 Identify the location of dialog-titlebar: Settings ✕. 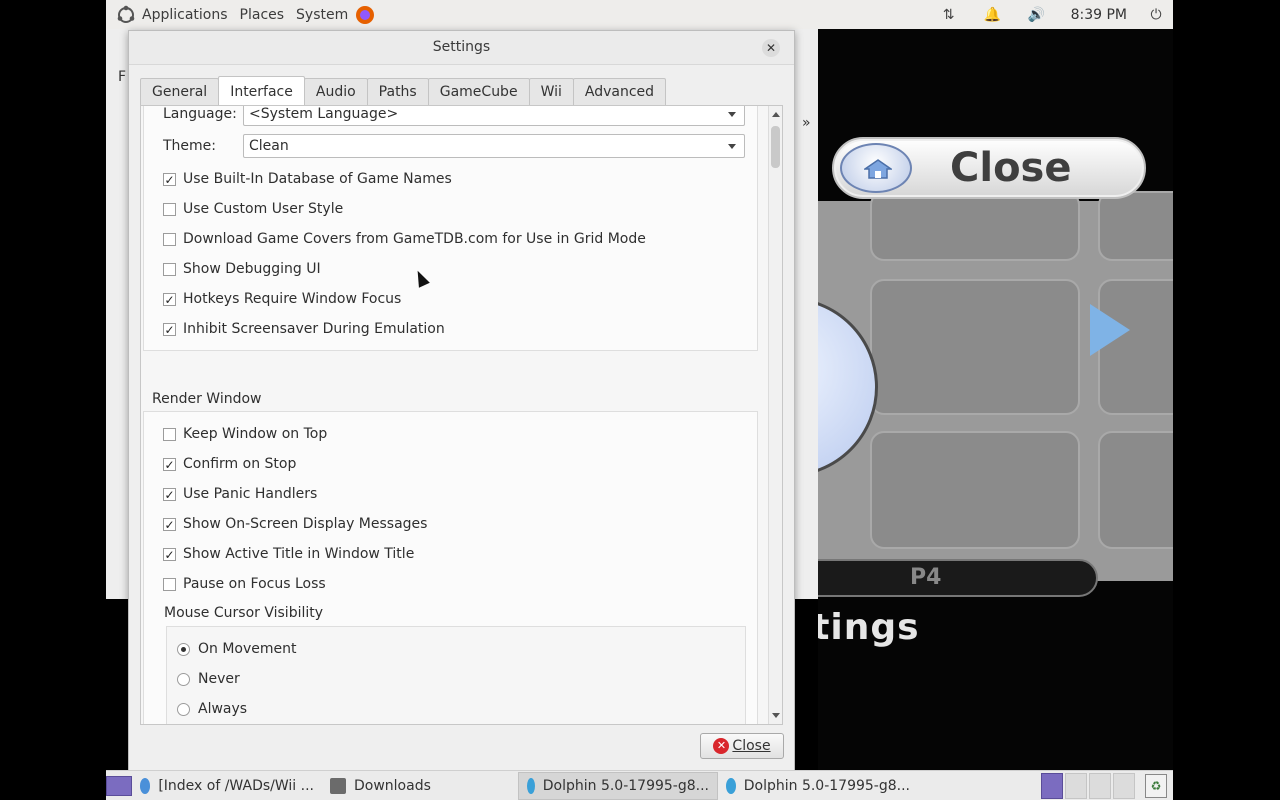
(461, 48).